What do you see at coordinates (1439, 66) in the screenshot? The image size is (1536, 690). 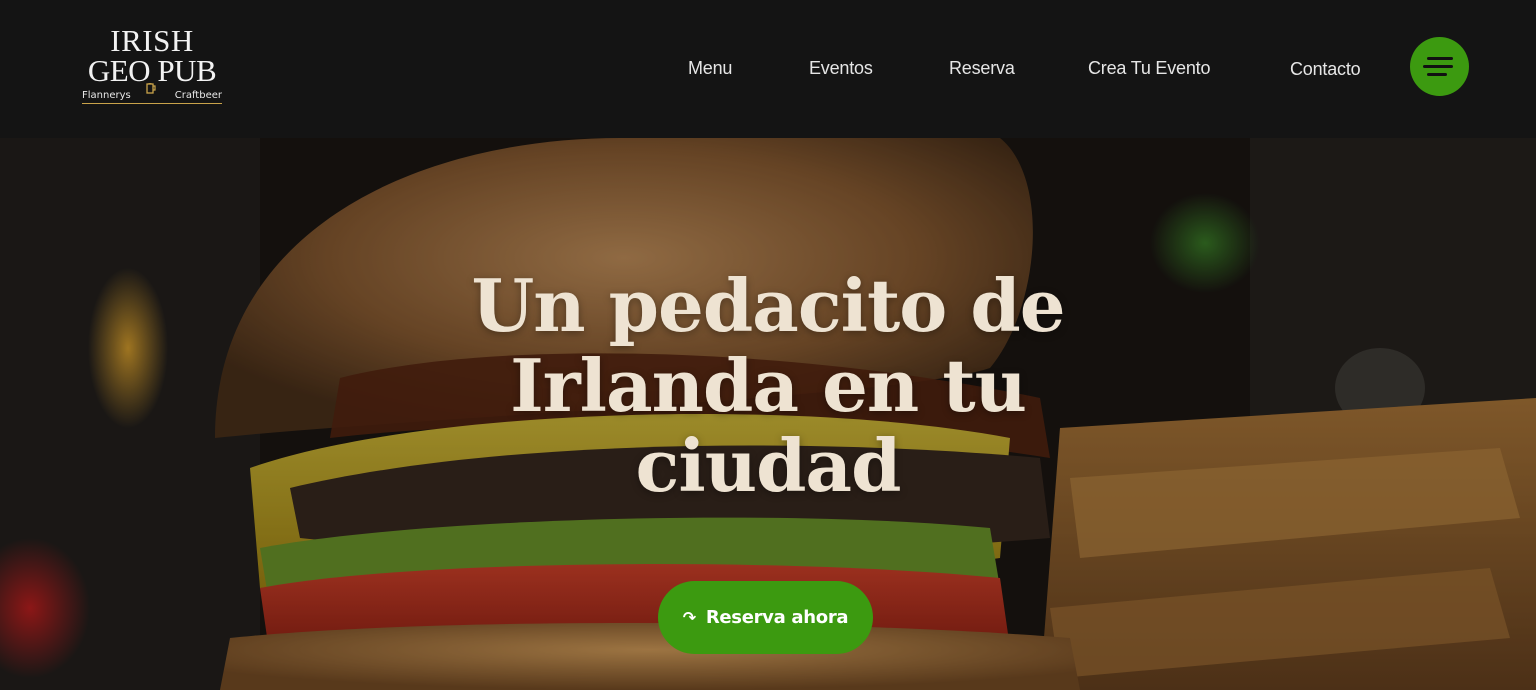 I see `hamburger-menu-button` at bounding box center [1439, 66].